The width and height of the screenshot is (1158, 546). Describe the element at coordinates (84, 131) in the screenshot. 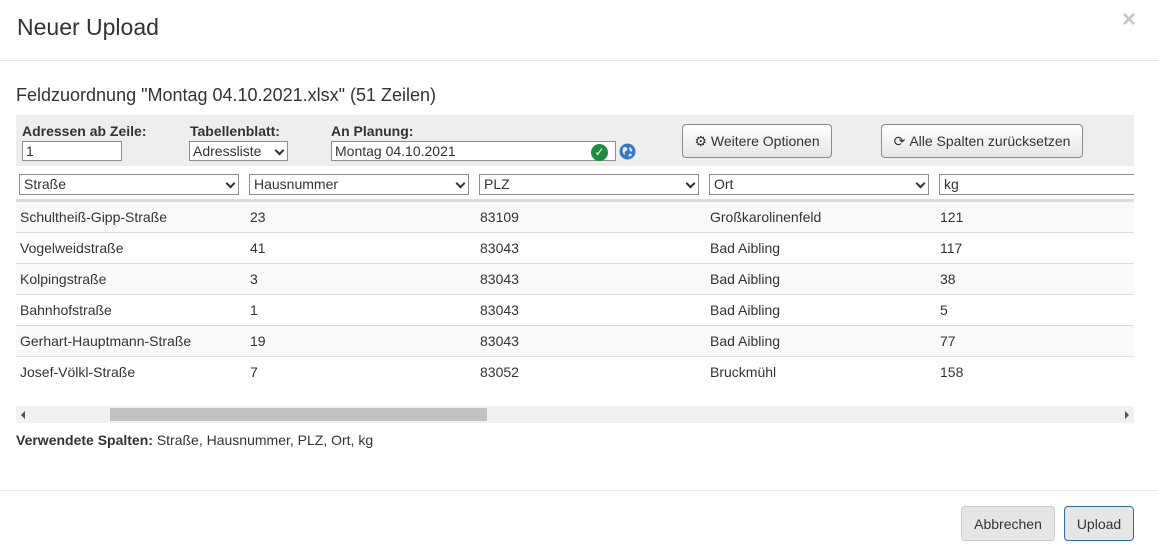

I see `start-row-label: Adressen ab Zeile:` at that location.